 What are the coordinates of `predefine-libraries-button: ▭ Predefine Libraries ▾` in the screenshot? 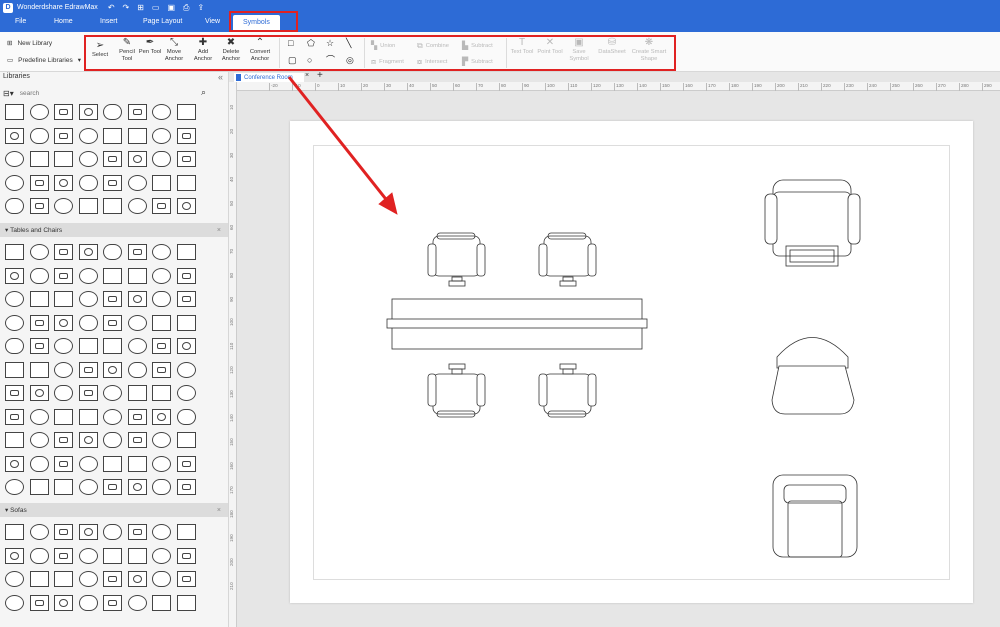 It's located at (44, 60).